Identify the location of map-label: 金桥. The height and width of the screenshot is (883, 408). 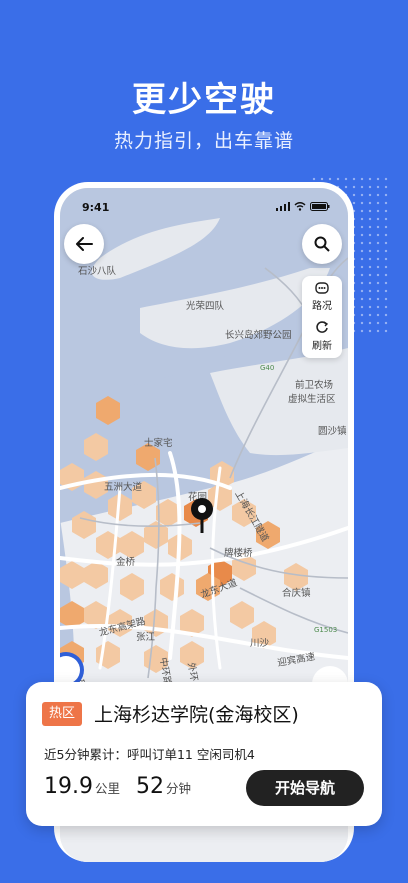
(126, 562).